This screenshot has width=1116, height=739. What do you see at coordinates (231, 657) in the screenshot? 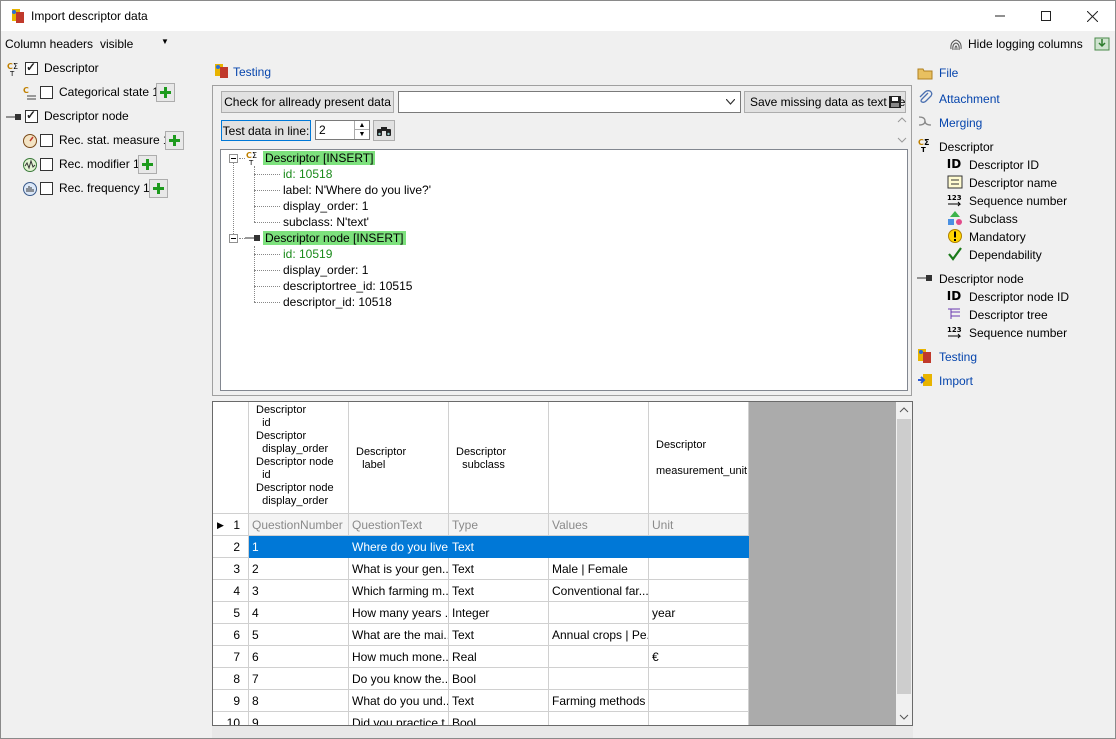
I see `row-header: 7` at bounding box center [231, 657].